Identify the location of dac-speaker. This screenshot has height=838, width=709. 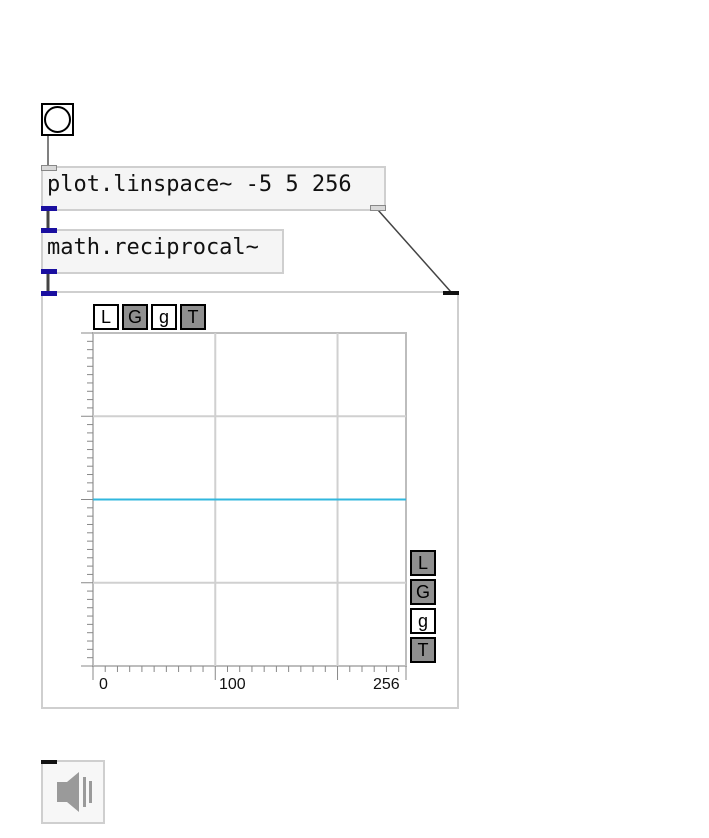
(73, 792).